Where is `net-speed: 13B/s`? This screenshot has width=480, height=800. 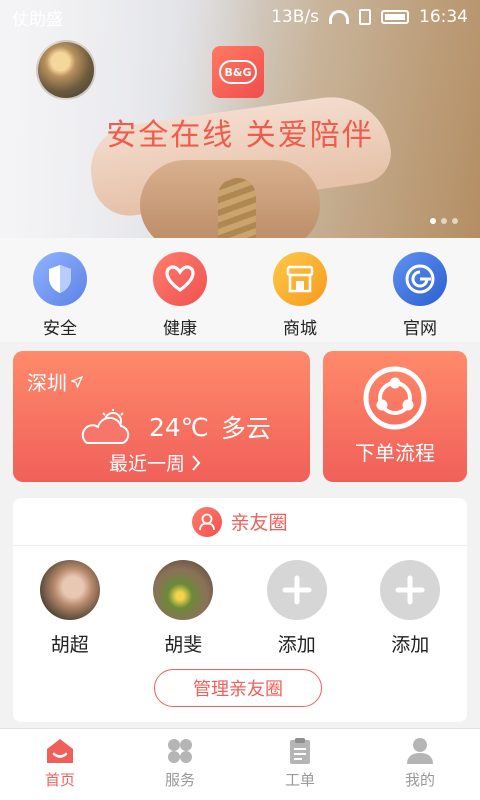 net-speed: 13B/s is located at coordinates (295, 17).